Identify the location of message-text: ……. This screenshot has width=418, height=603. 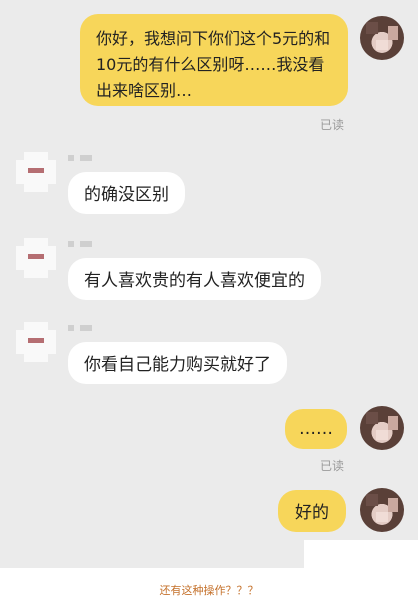
(316, 429).